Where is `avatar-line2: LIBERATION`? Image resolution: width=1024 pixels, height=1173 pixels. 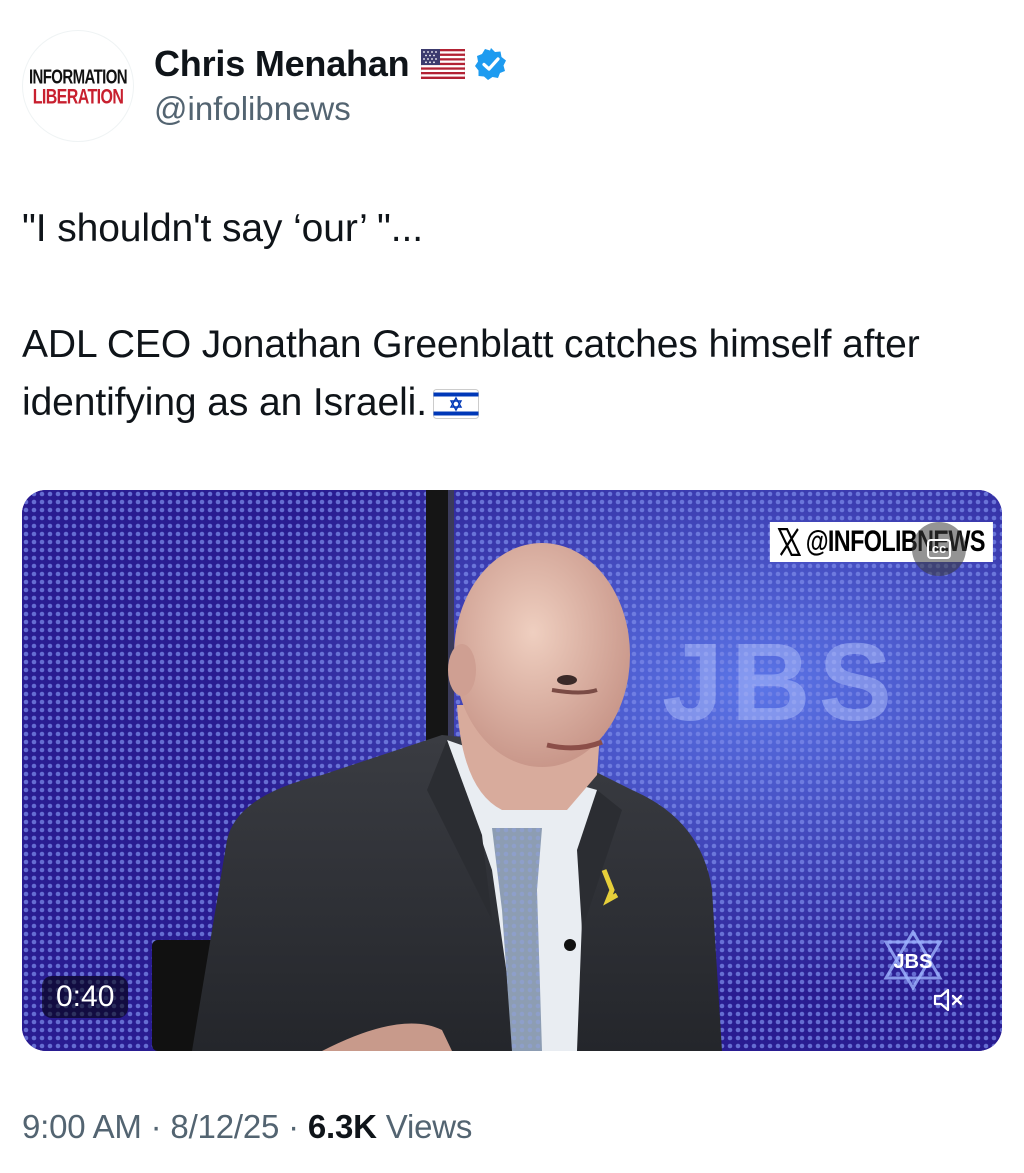
avatar-line2: LIBERATION is located at coordinates (78, 97).